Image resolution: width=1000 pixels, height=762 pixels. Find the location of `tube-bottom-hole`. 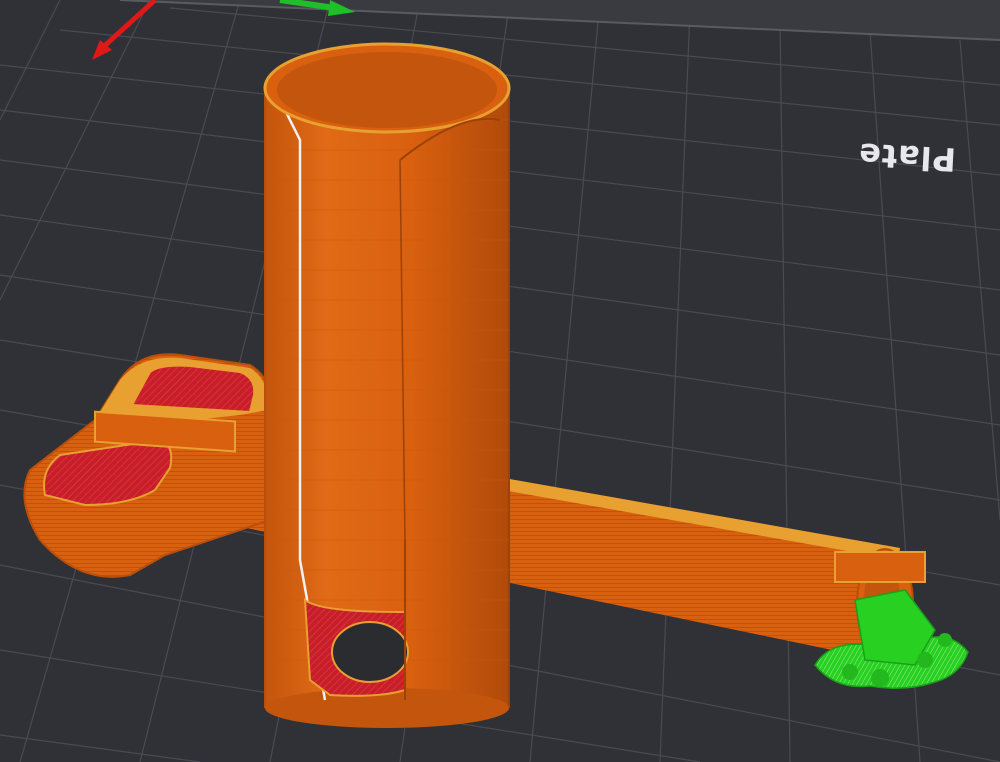

tube-bottom-hole is located at coordinates (370, 652).